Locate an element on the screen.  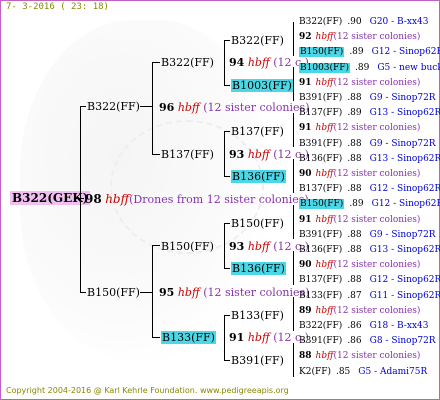
gen2-node: B137(FF) is located at coordinates (187, 154).